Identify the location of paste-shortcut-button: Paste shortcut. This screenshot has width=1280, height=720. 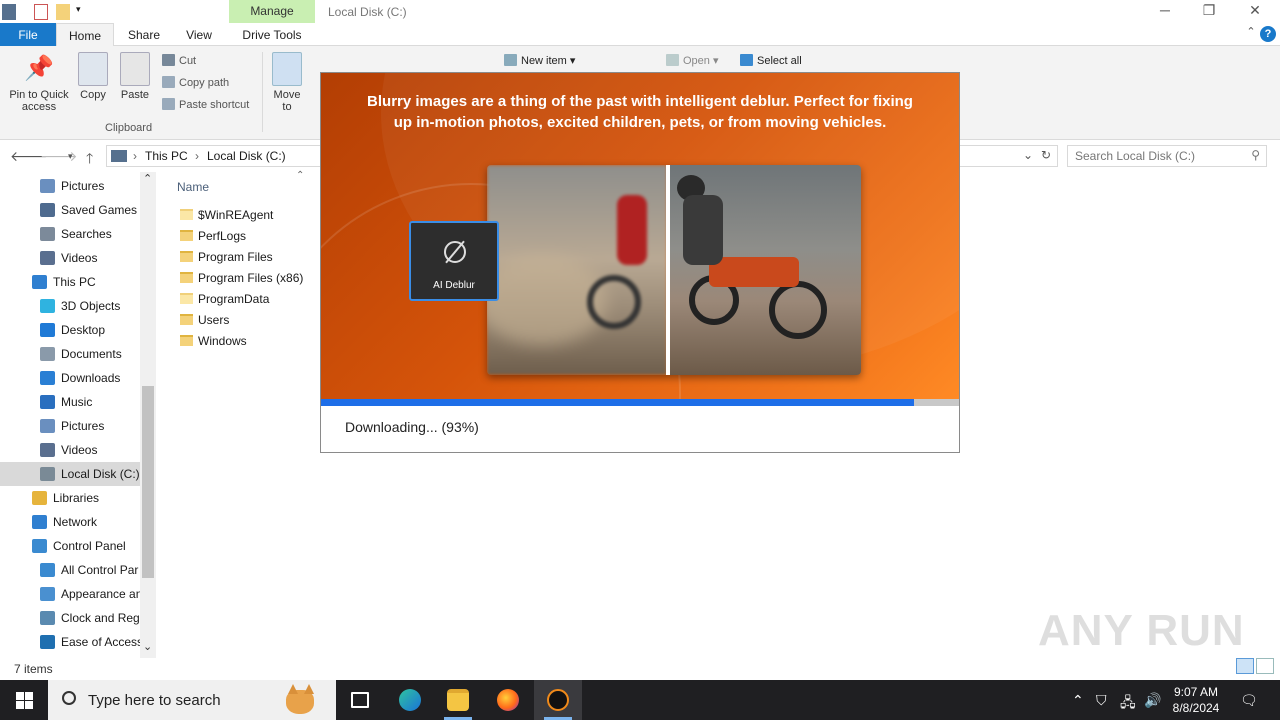
(205, 105).